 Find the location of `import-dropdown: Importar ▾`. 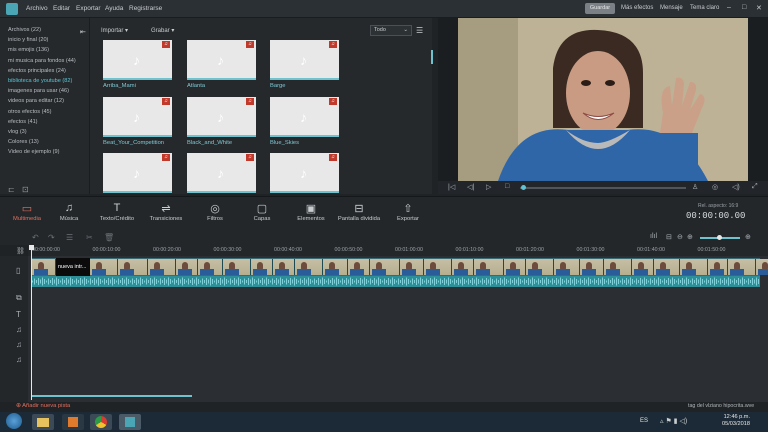

import-dropdown: Importar ▾ is located at coordinates (114, 30).